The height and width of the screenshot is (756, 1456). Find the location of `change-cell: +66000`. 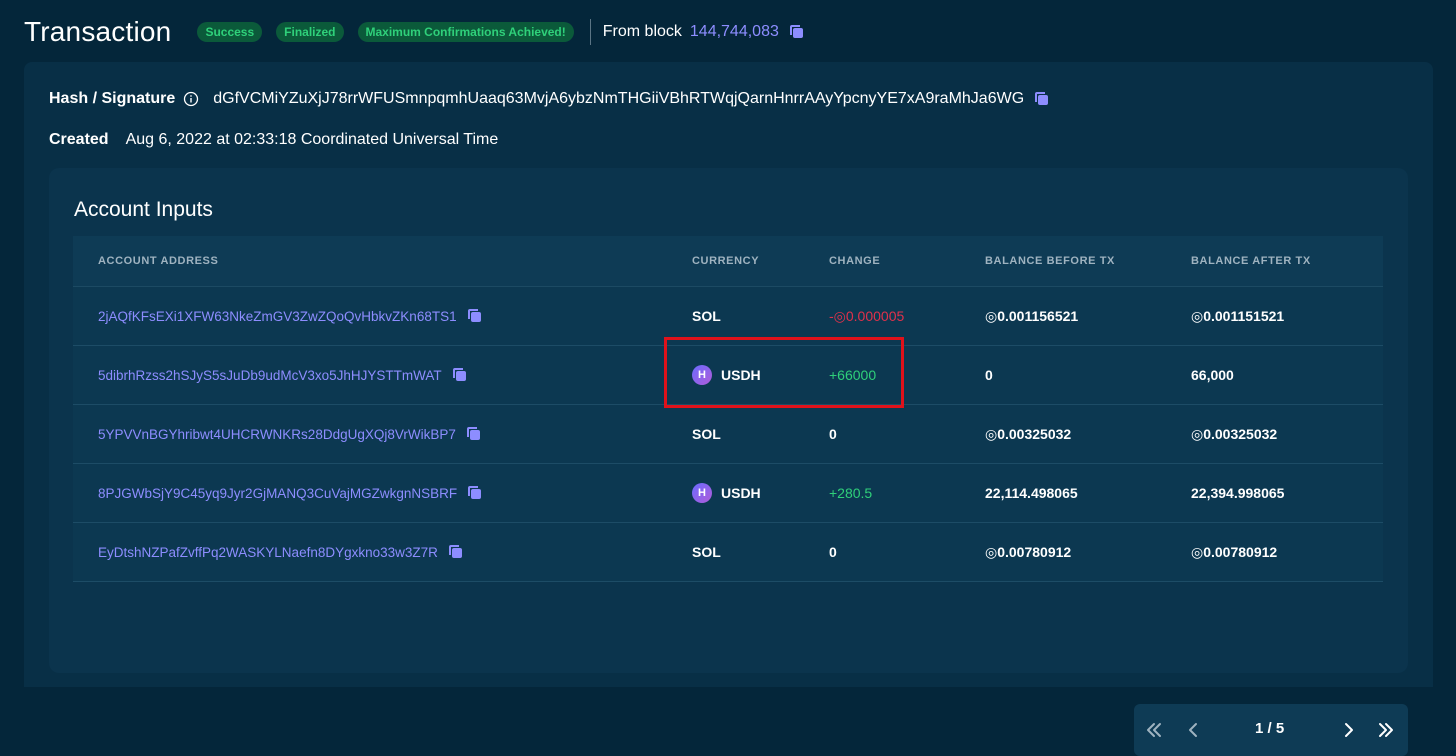

change-cell: +66000 is located at coordinates (853, 375).